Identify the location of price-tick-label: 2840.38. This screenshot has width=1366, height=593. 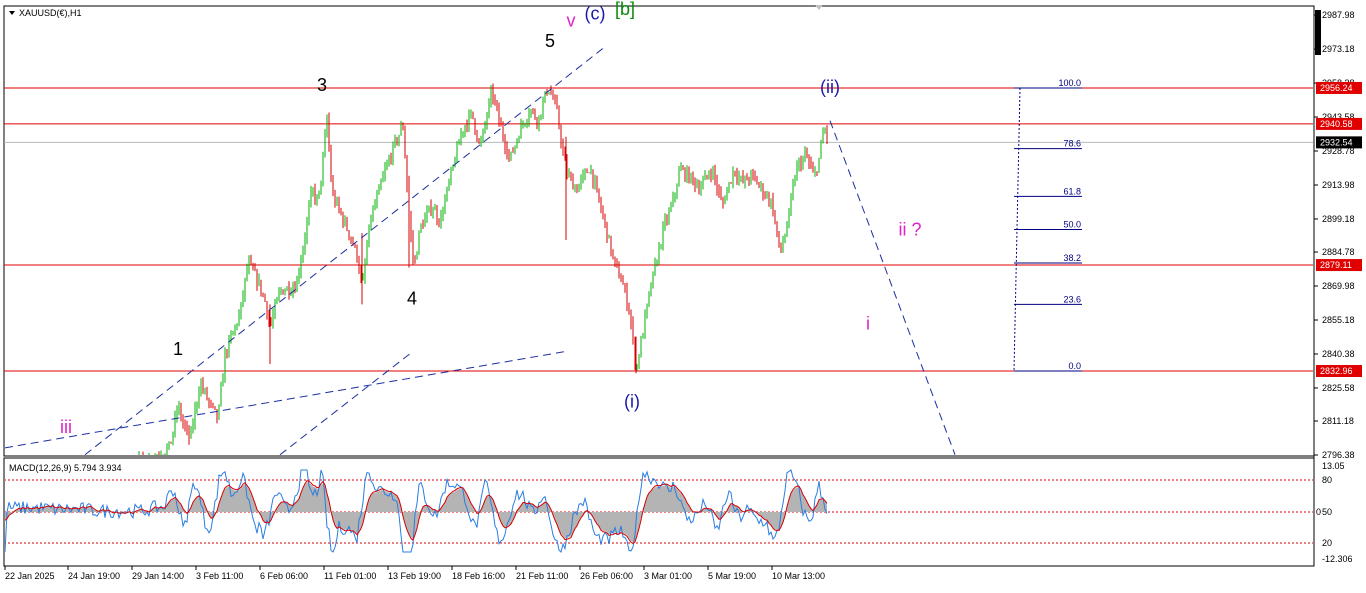
(1338, 354).